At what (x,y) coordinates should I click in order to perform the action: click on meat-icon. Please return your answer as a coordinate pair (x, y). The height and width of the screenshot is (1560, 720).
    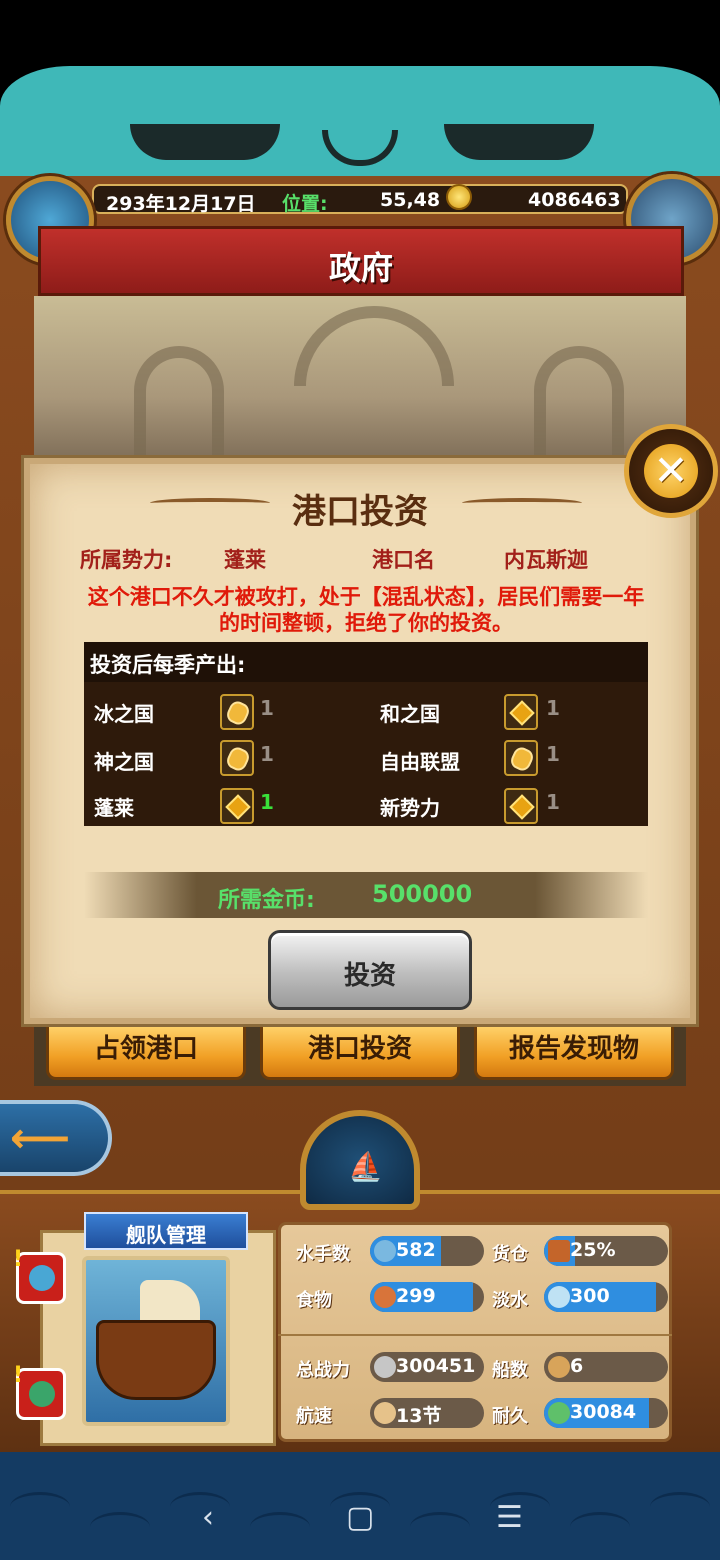
    Looking at the image, I should click on (385, 1297).